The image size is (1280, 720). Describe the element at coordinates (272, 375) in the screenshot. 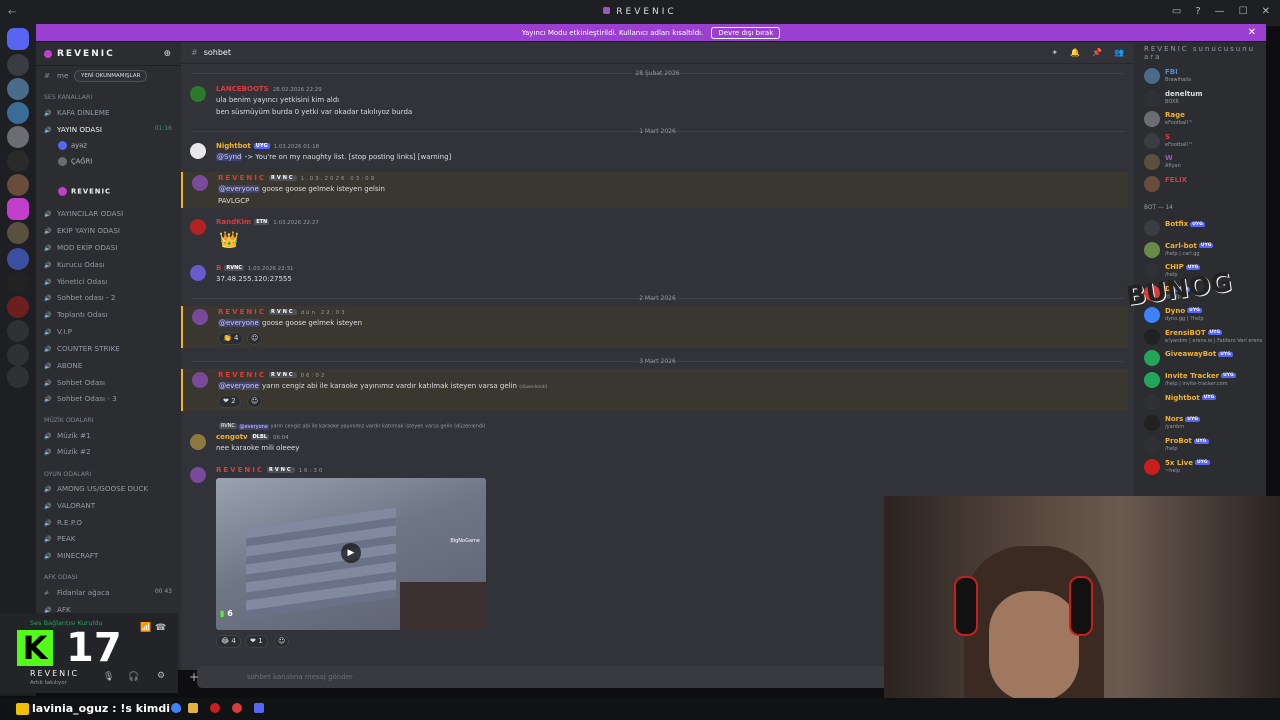

I see `message-author: REVENIC RVNC 06:02` at that location.